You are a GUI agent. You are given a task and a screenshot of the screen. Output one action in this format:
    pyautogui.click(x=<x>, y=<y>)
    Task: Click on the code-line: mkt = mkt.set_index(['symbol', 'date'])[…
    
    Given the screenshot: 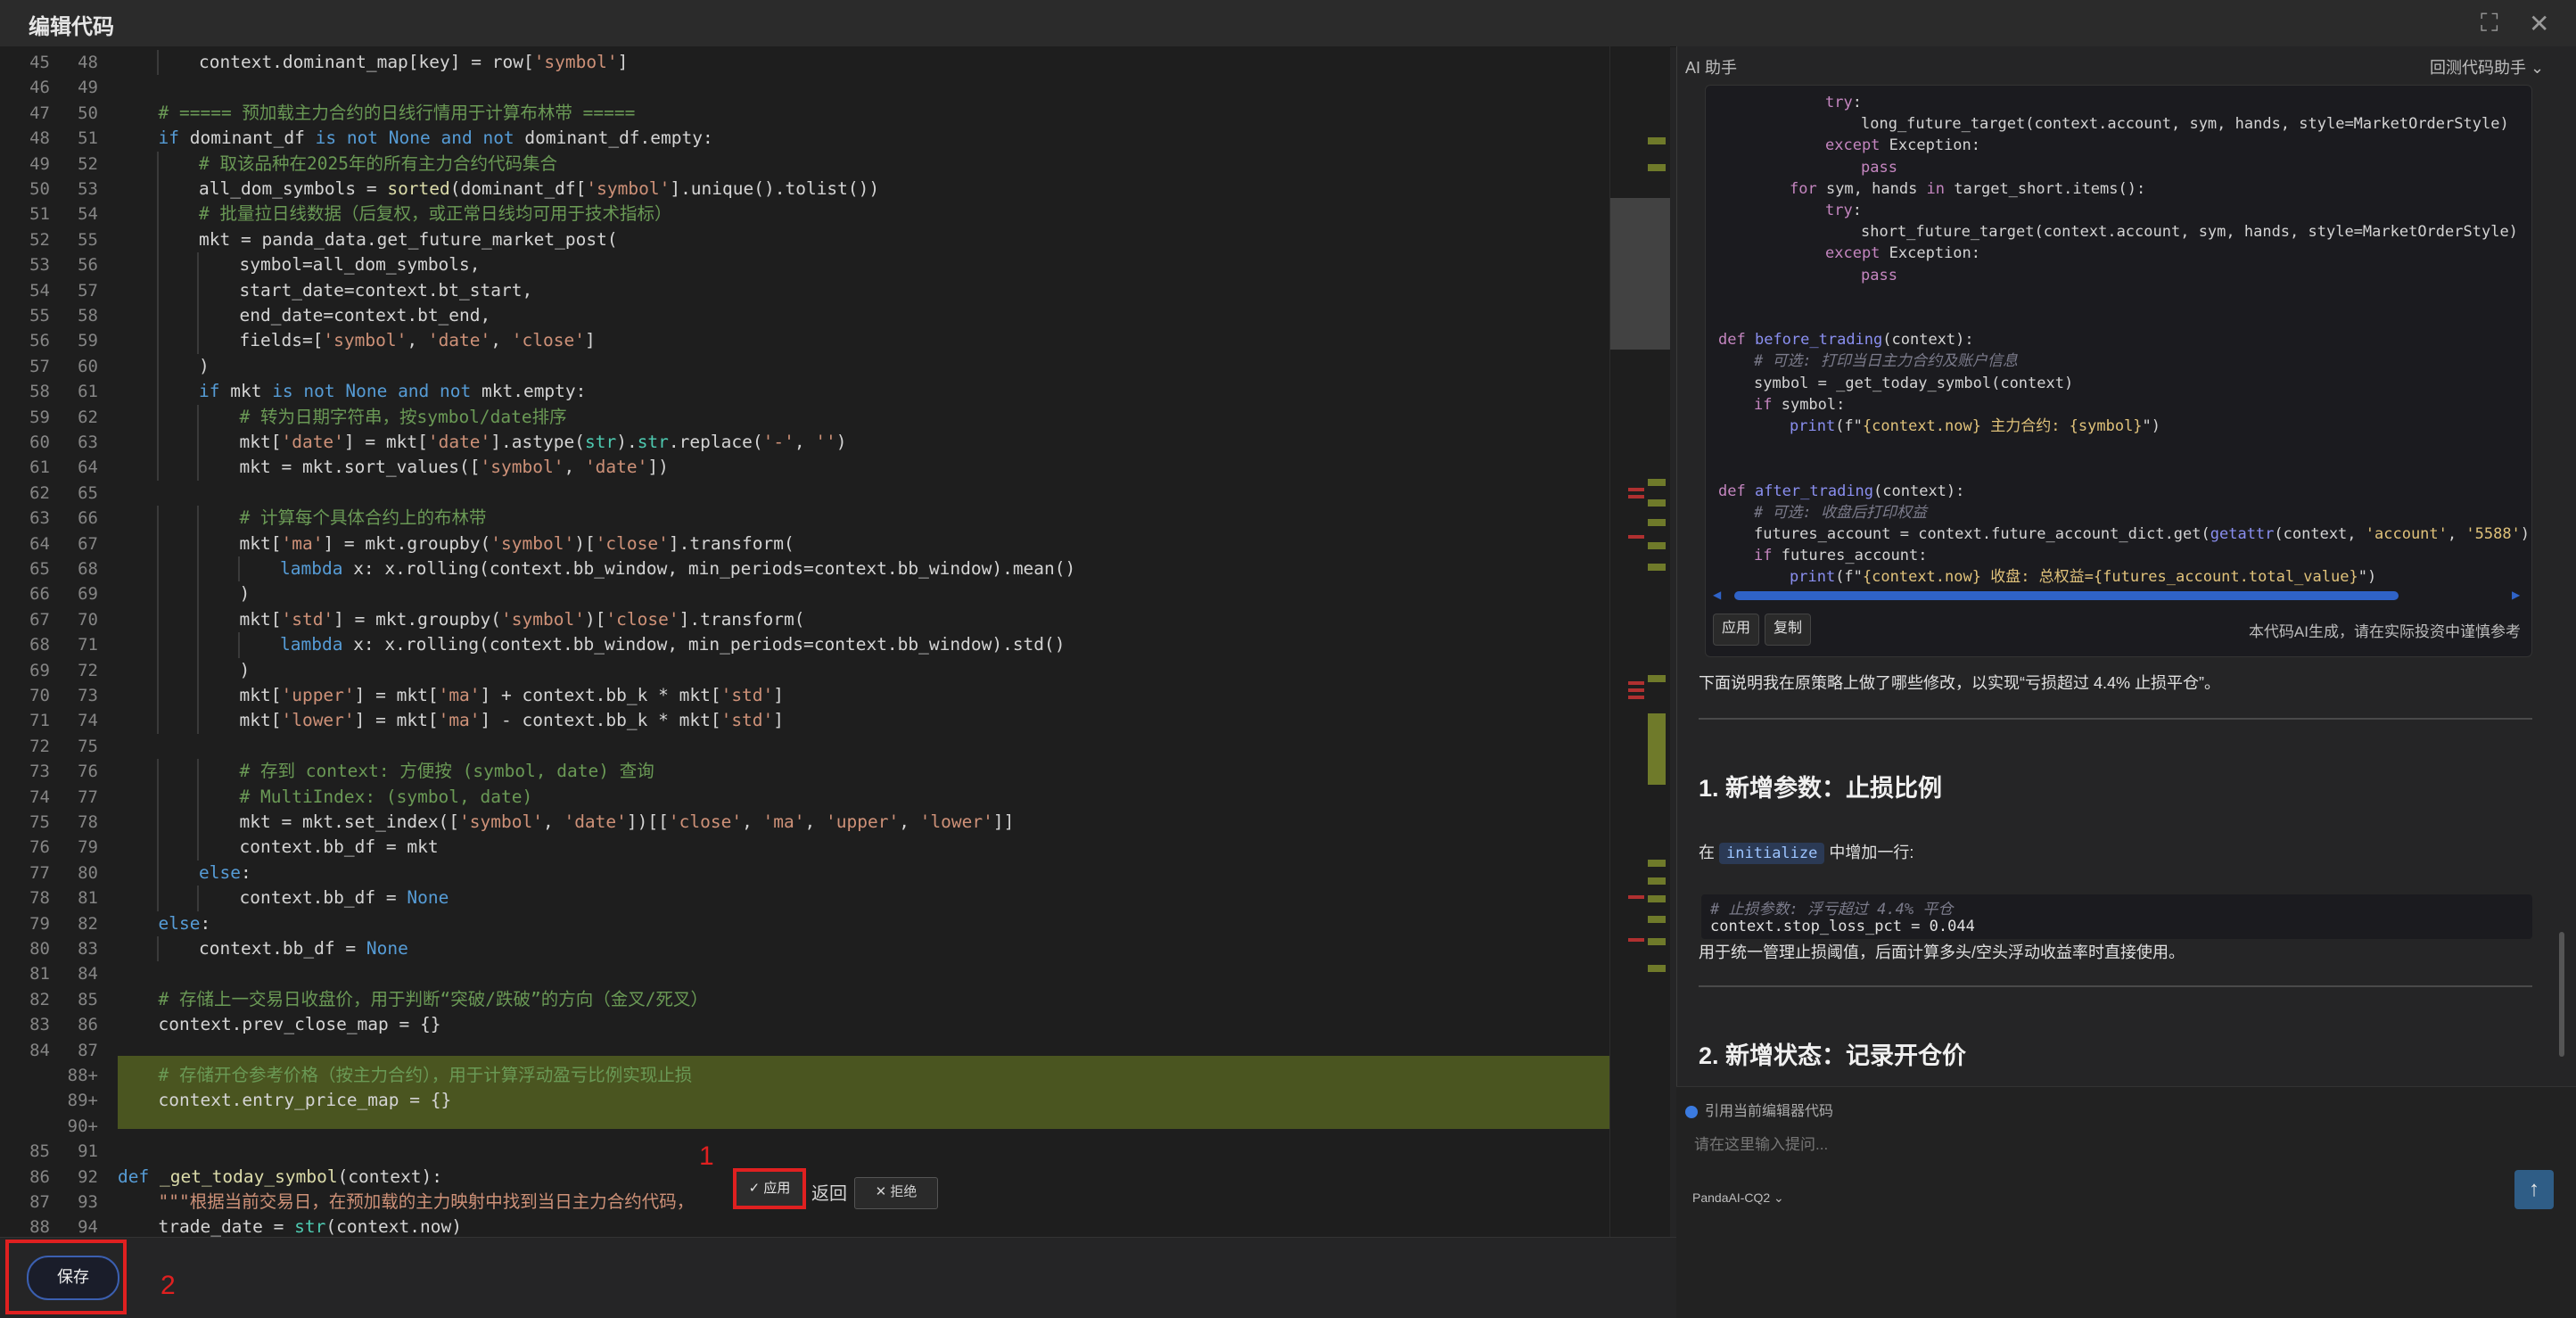 What is the action you would take?
    pyautogui.click(x=627, y=822)
    